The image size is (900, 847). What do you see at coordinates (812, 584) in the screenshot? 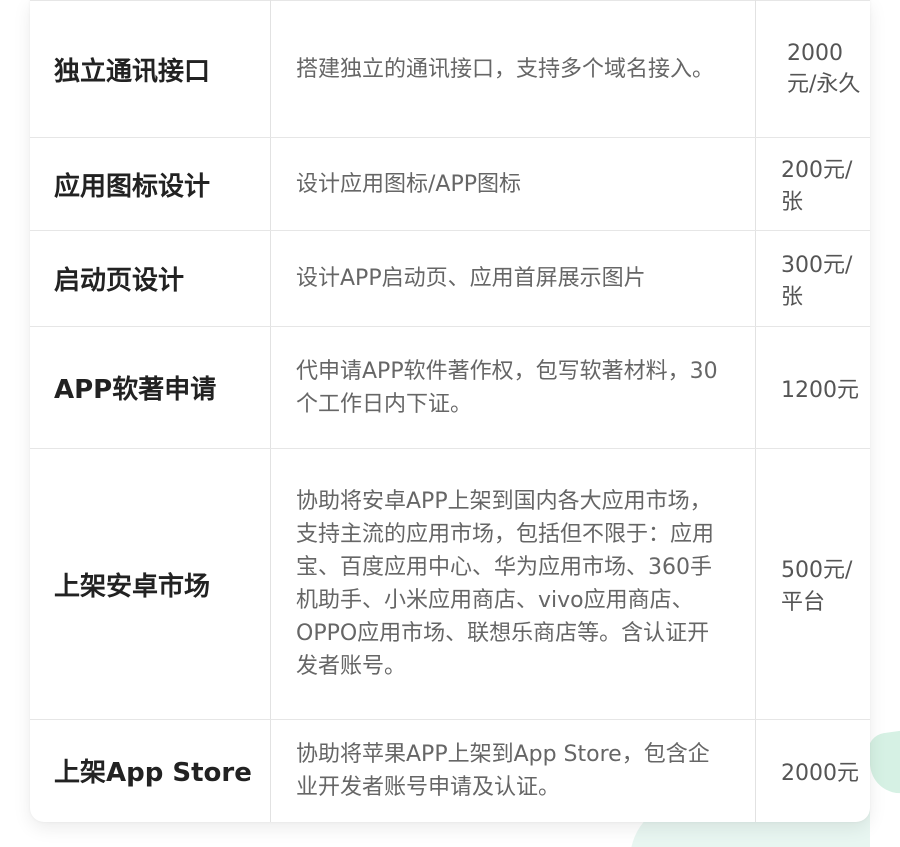
I see `service-price: 500元/平台` at bounding box center [812, 584].